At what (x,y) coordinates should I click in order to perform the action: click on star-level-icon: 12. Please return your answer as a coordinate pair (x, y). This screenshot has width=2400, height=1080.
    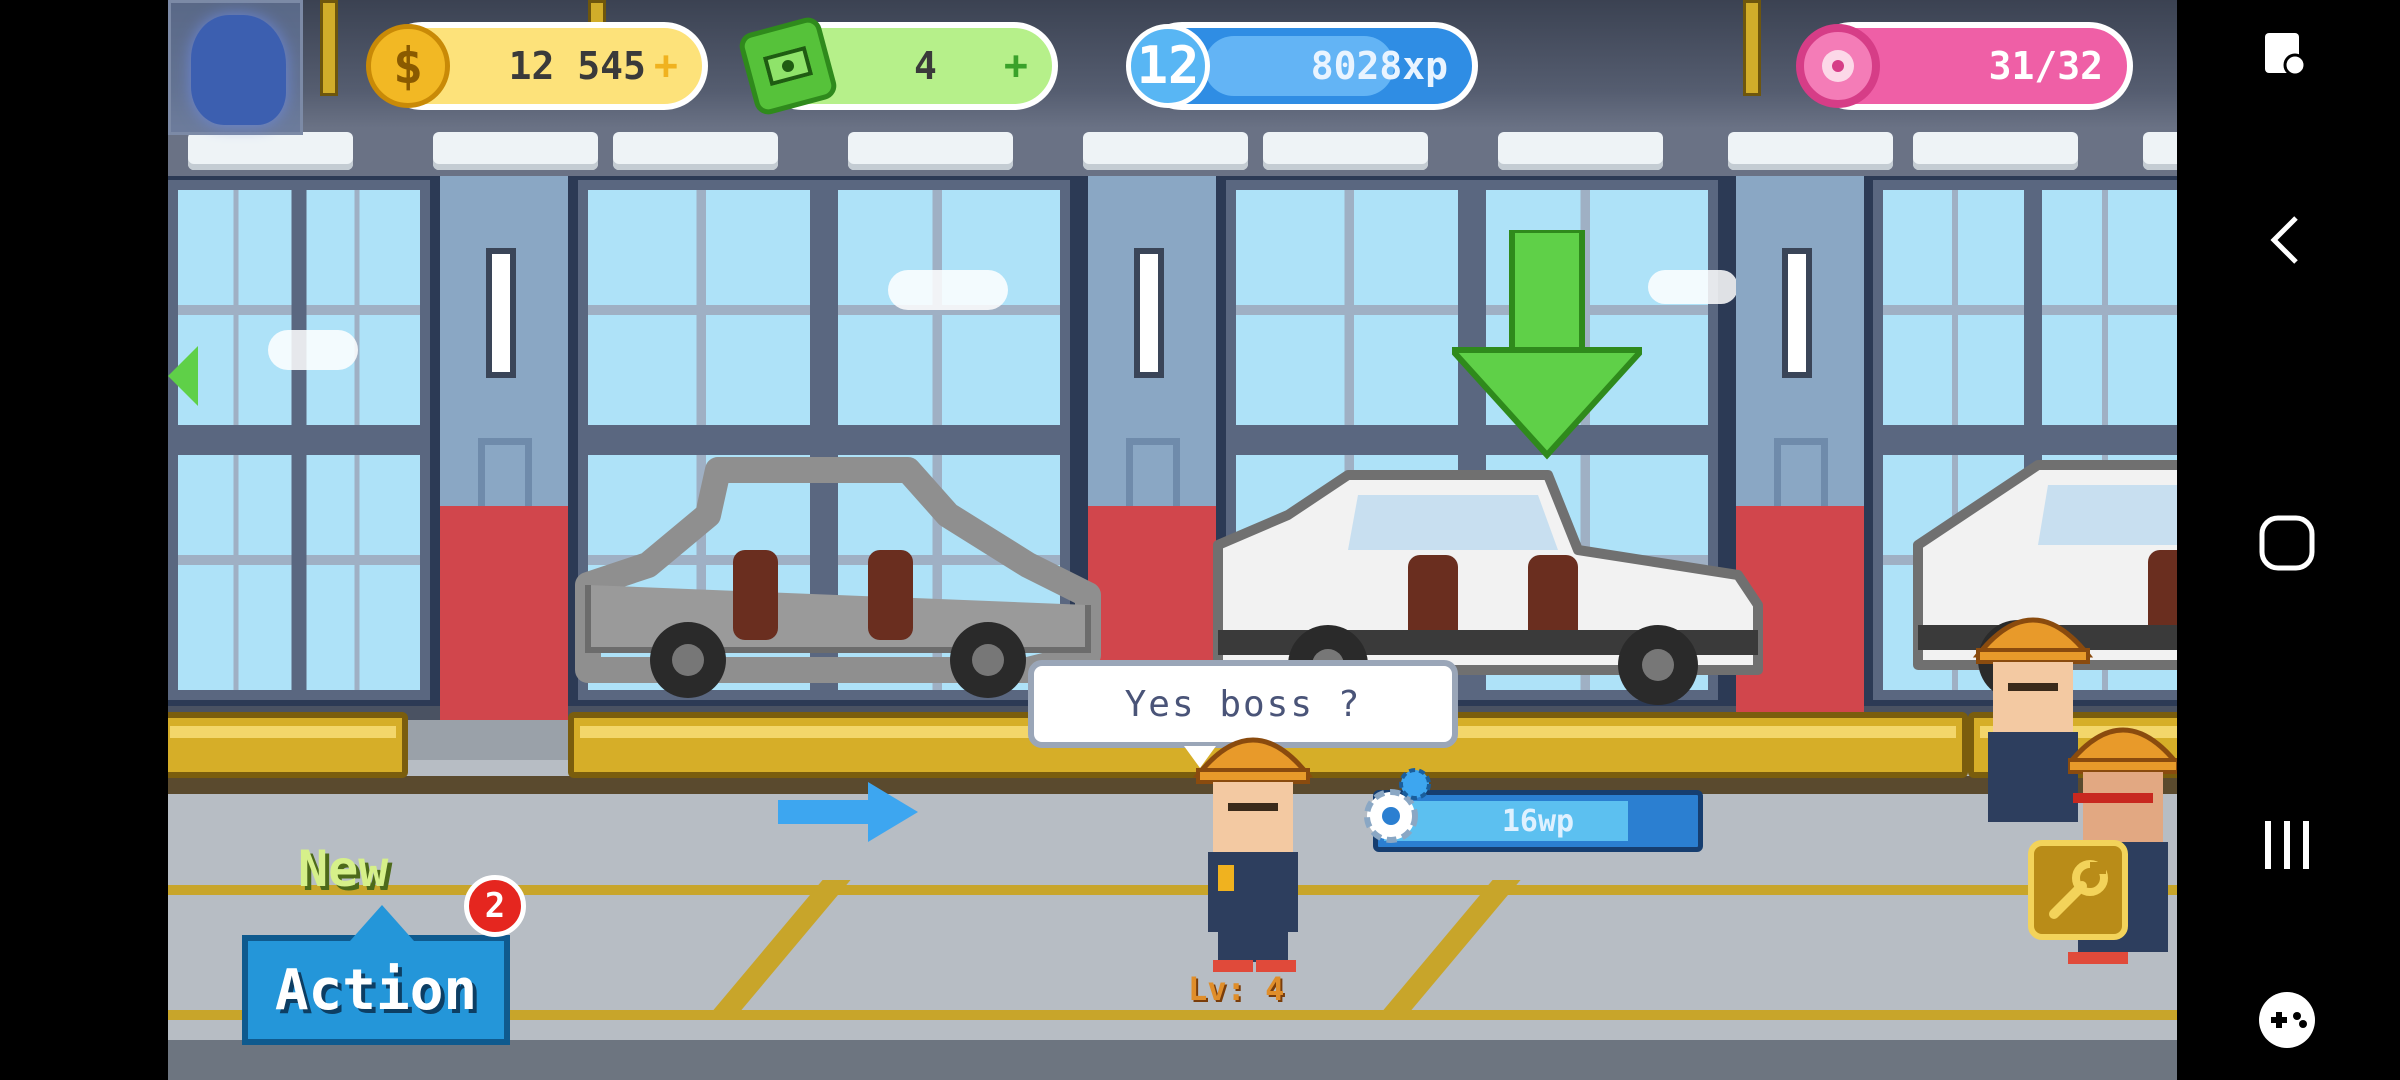
    Looking at the image, I should click on (1168, 66).